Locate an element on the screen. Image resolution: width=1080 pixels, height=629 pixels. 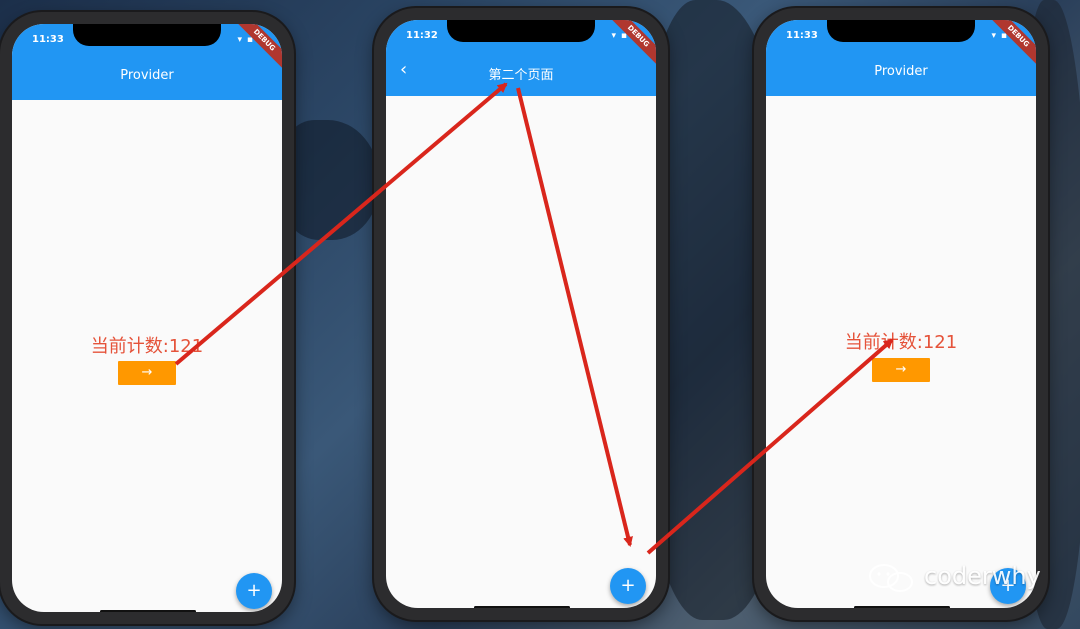
background-rock is located at coordinates (330, 180).